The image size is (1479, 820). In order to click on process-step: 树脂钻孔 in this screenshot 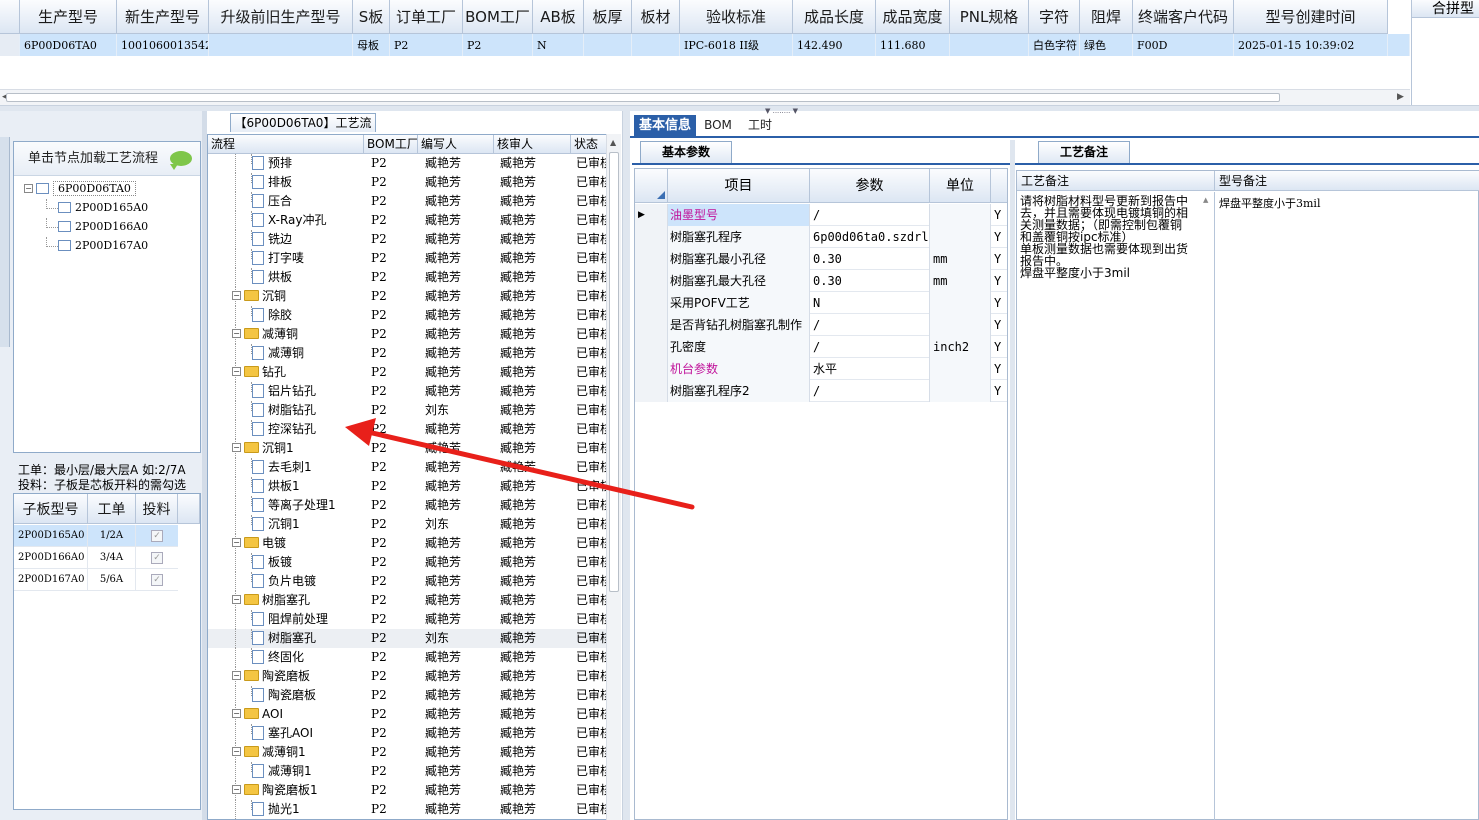, I will do `click(286, 410)`.